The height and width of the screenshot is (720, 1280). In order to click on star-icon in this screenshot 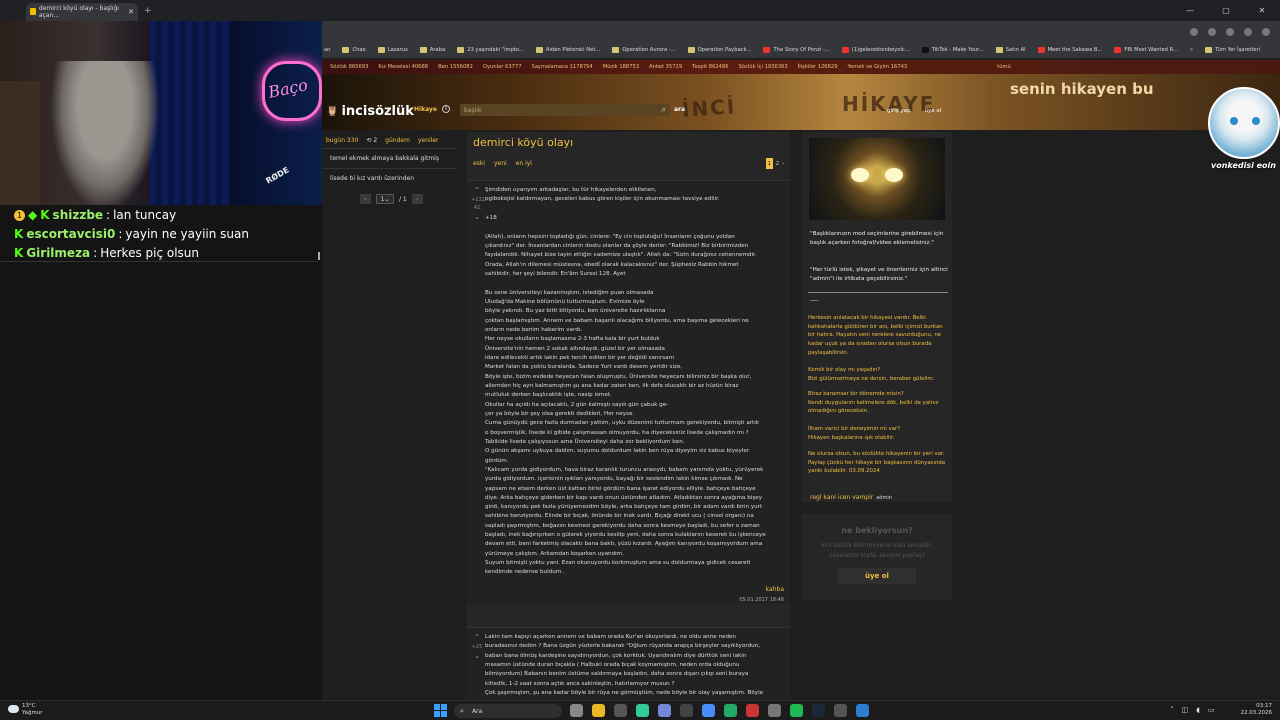, I will do `click(1194, 31)`.